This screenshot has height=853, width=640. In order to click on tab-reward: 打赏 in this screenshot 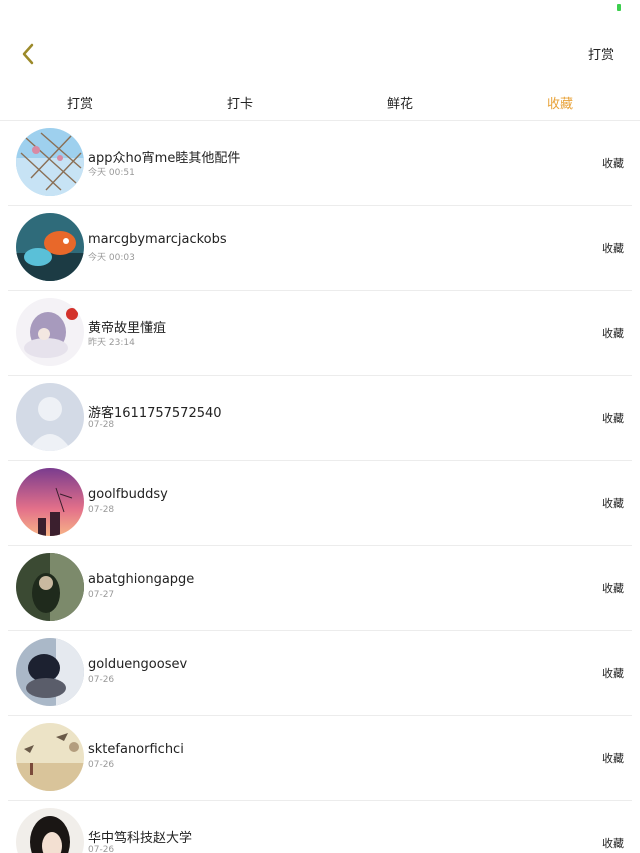, I will do `click(80, 104)`.